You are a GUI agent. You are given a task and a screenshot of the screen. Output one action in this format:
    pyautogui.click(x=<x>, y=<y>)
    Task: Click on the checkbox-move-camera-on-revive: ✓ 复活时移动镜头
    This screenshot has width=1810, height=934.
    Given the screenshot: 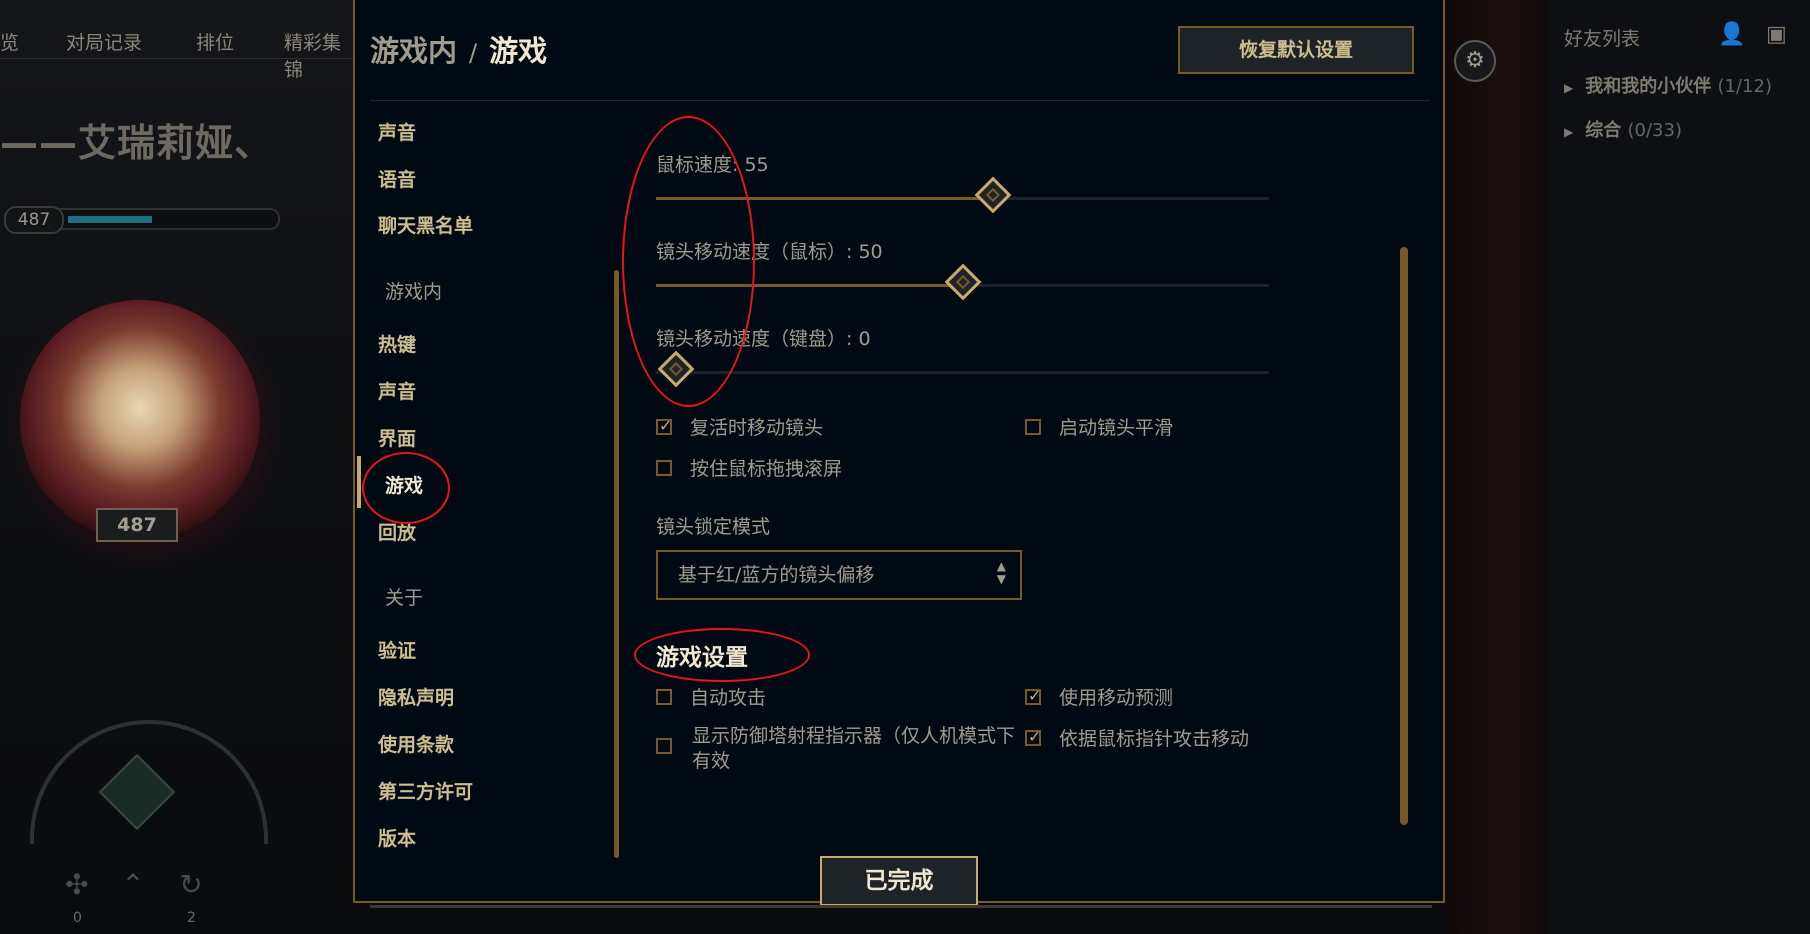 What is the action you would take?
    pyautogui.click(x=739, y=426)
    